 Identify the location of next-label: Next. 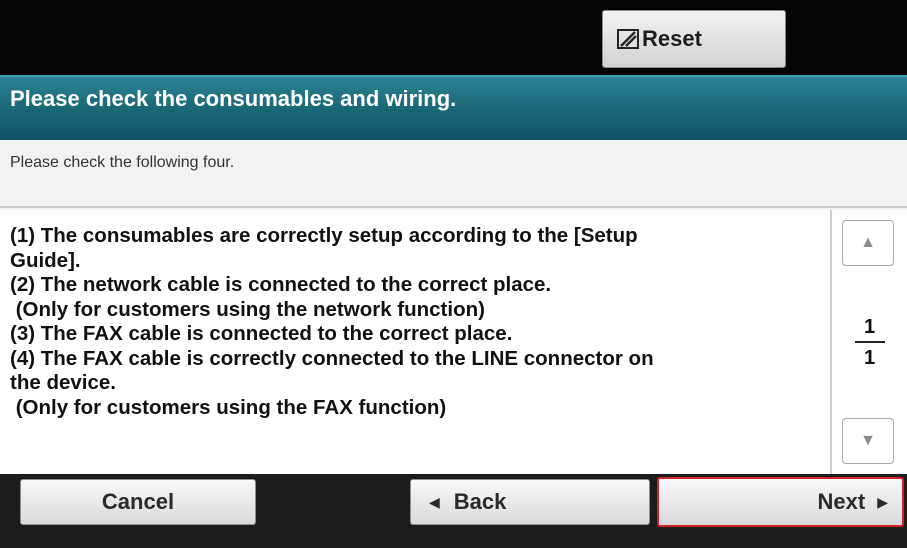
(841, 501).